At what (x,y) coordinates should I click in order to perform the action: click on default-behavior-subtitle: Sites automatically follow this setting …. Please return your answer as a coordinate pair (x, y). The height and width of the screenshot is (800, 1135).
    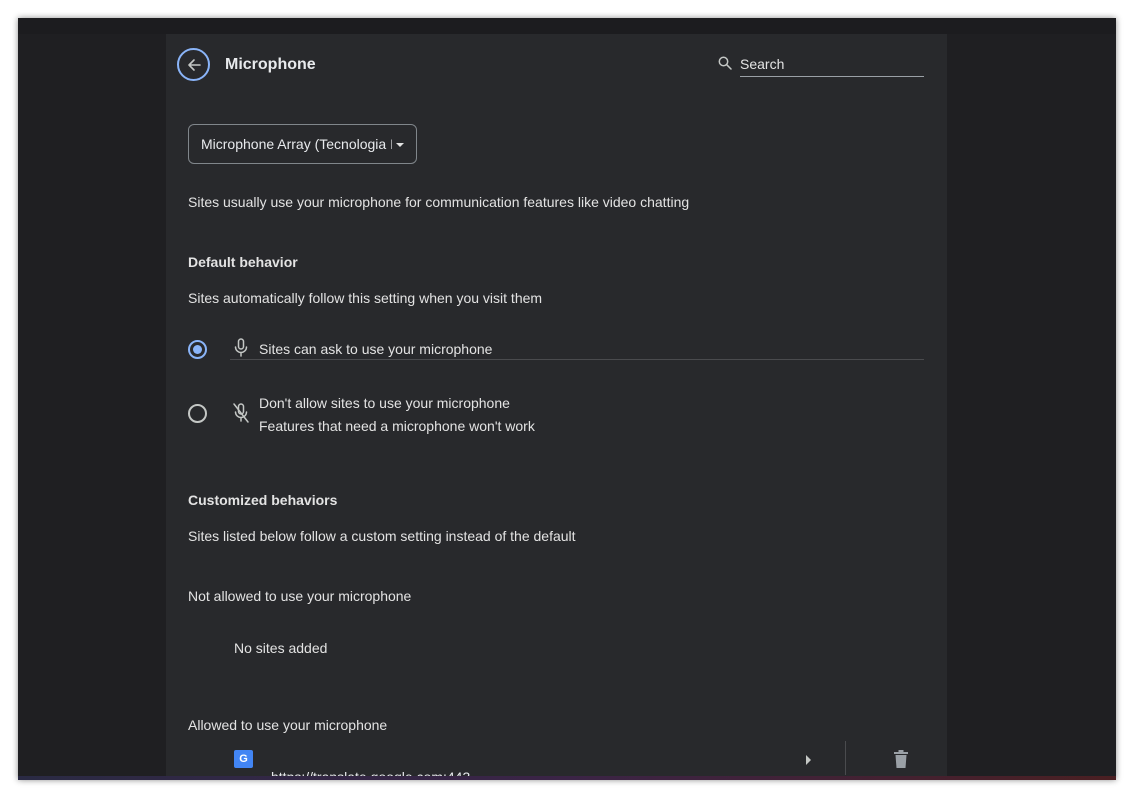
    Looking at the image, I should click on (365, 298).